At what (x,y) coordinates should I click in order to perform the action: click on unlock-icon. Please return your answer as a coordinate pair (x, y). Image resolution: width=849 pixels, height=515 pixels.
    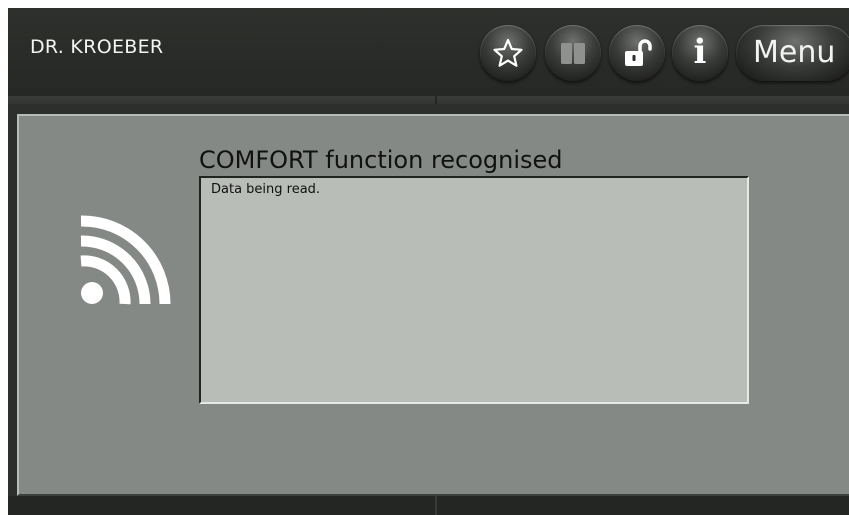
    Looking at the image, I should click on (638, 52).